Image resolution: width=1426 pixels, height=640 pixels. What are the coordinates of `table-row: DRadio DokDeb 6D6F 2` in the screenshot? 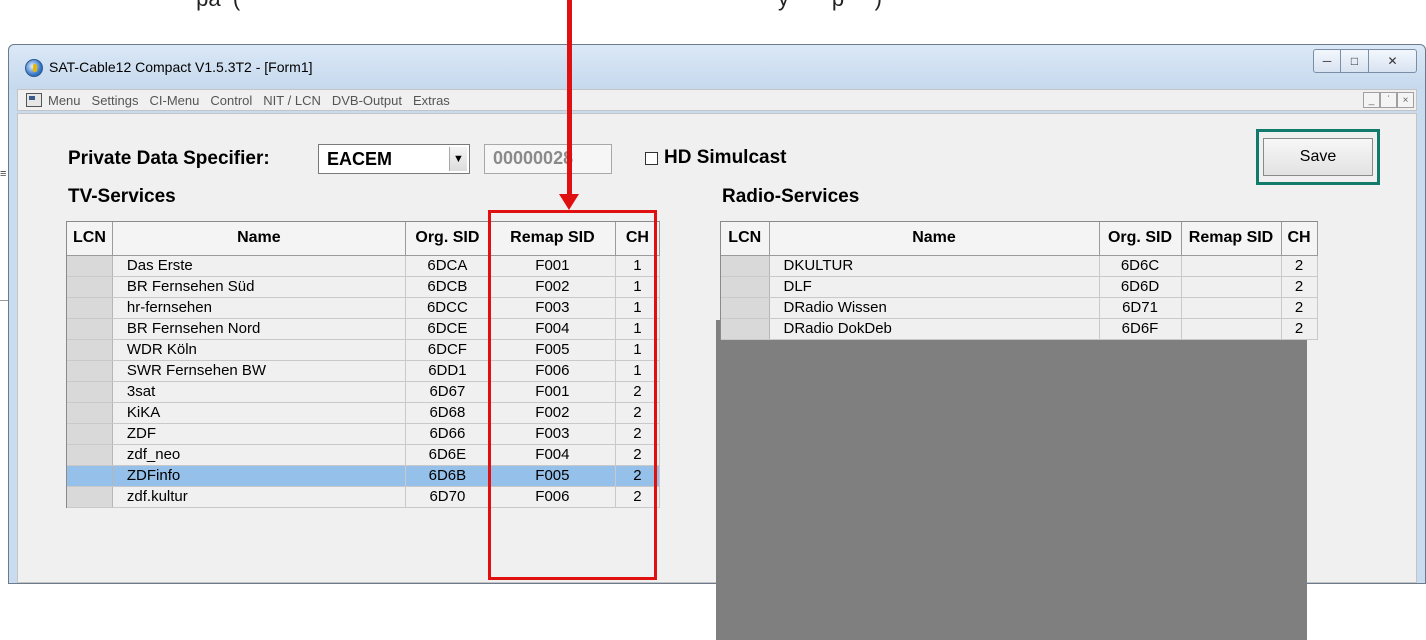 It's located at (1019, 329).